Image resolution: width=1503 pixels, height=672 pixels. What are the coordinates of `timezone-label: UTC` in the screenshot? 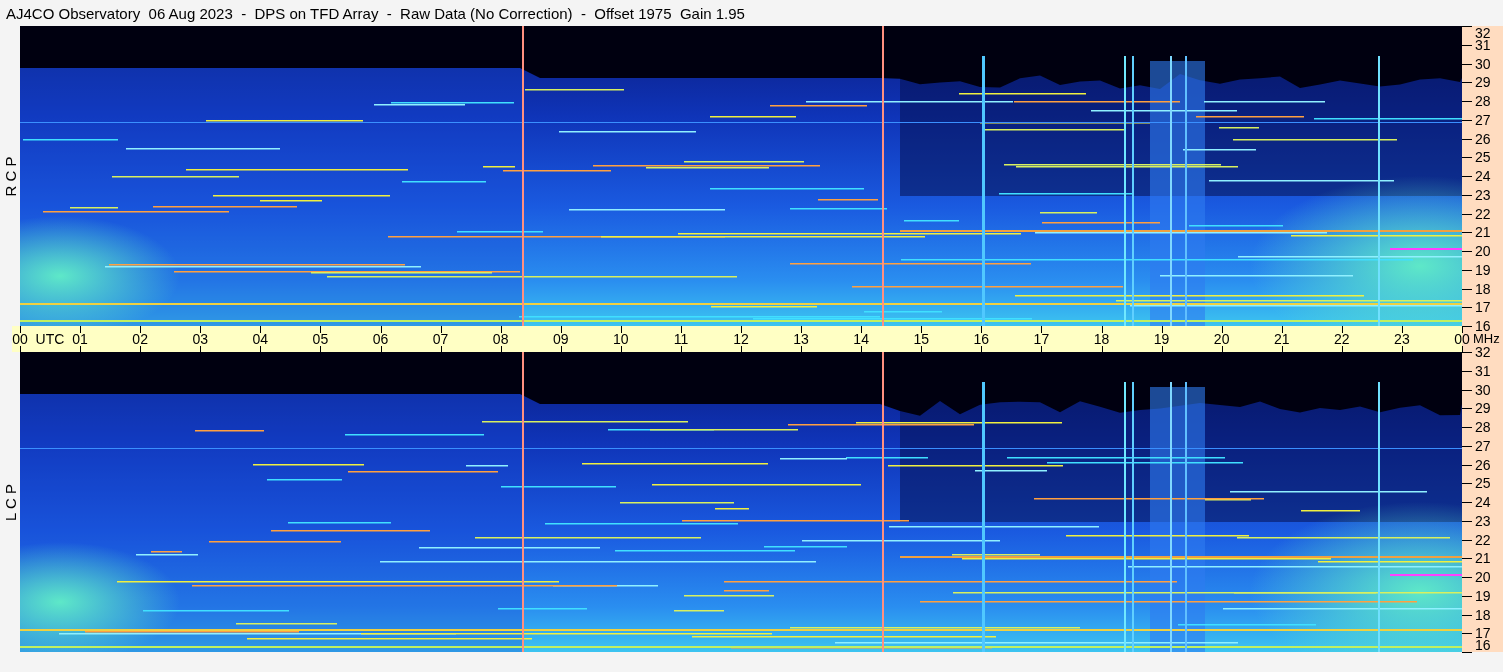 It's located at (50, 339).